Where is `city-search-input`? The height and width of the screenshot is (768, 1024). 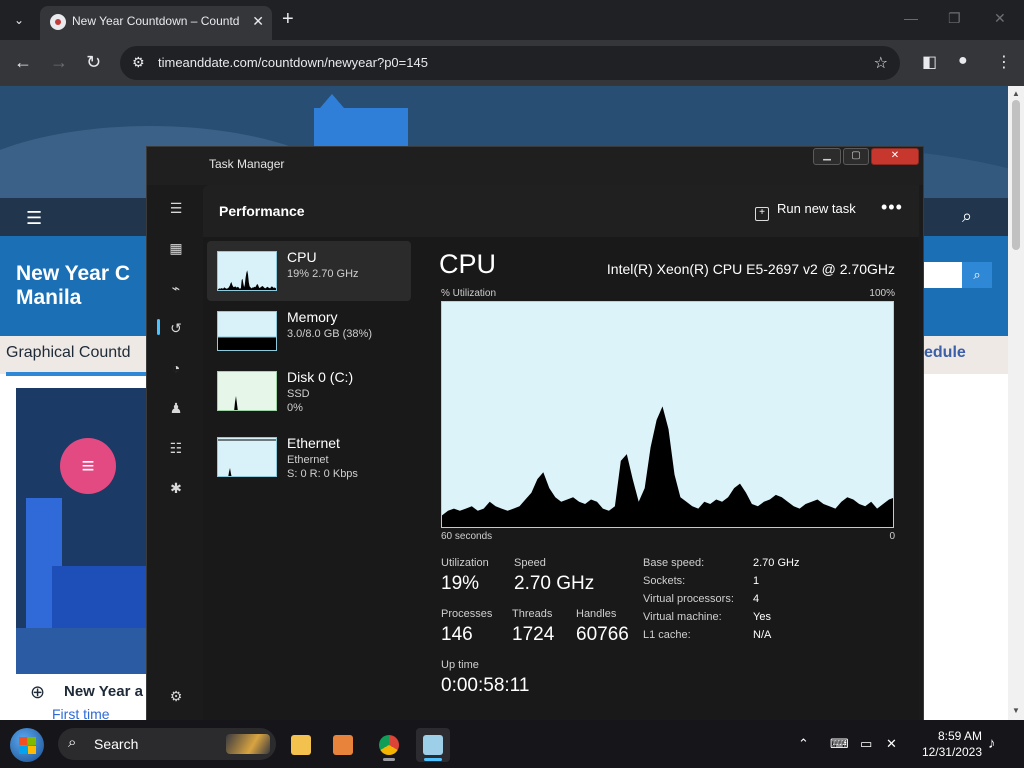
city-search-input is located at coordinates (941, 275).